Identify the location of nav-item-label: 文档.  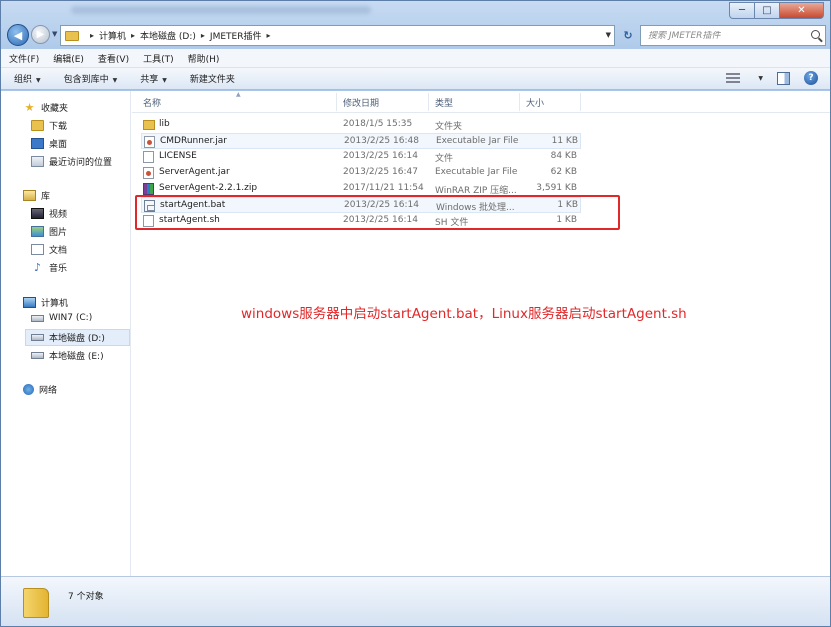
(58, 251).